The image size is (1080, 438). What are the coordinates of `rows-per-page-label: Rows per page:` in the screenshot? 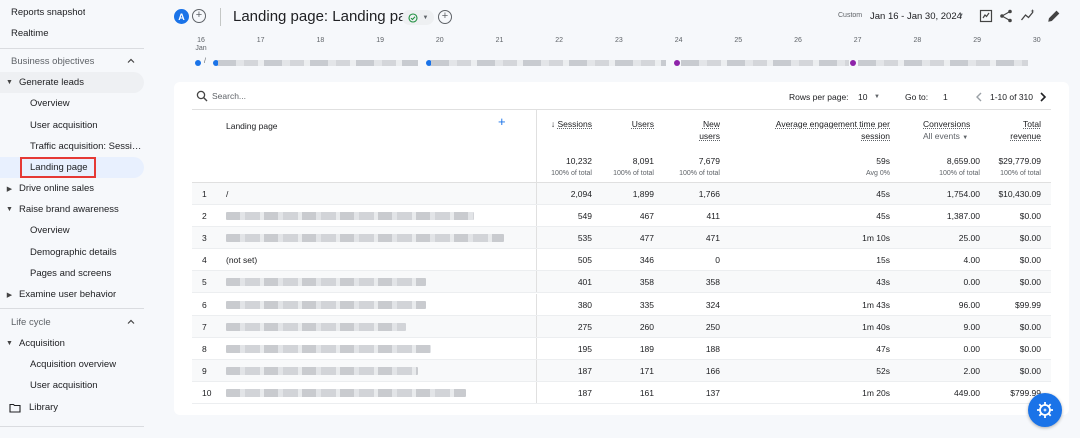 It's located at (819, 97).